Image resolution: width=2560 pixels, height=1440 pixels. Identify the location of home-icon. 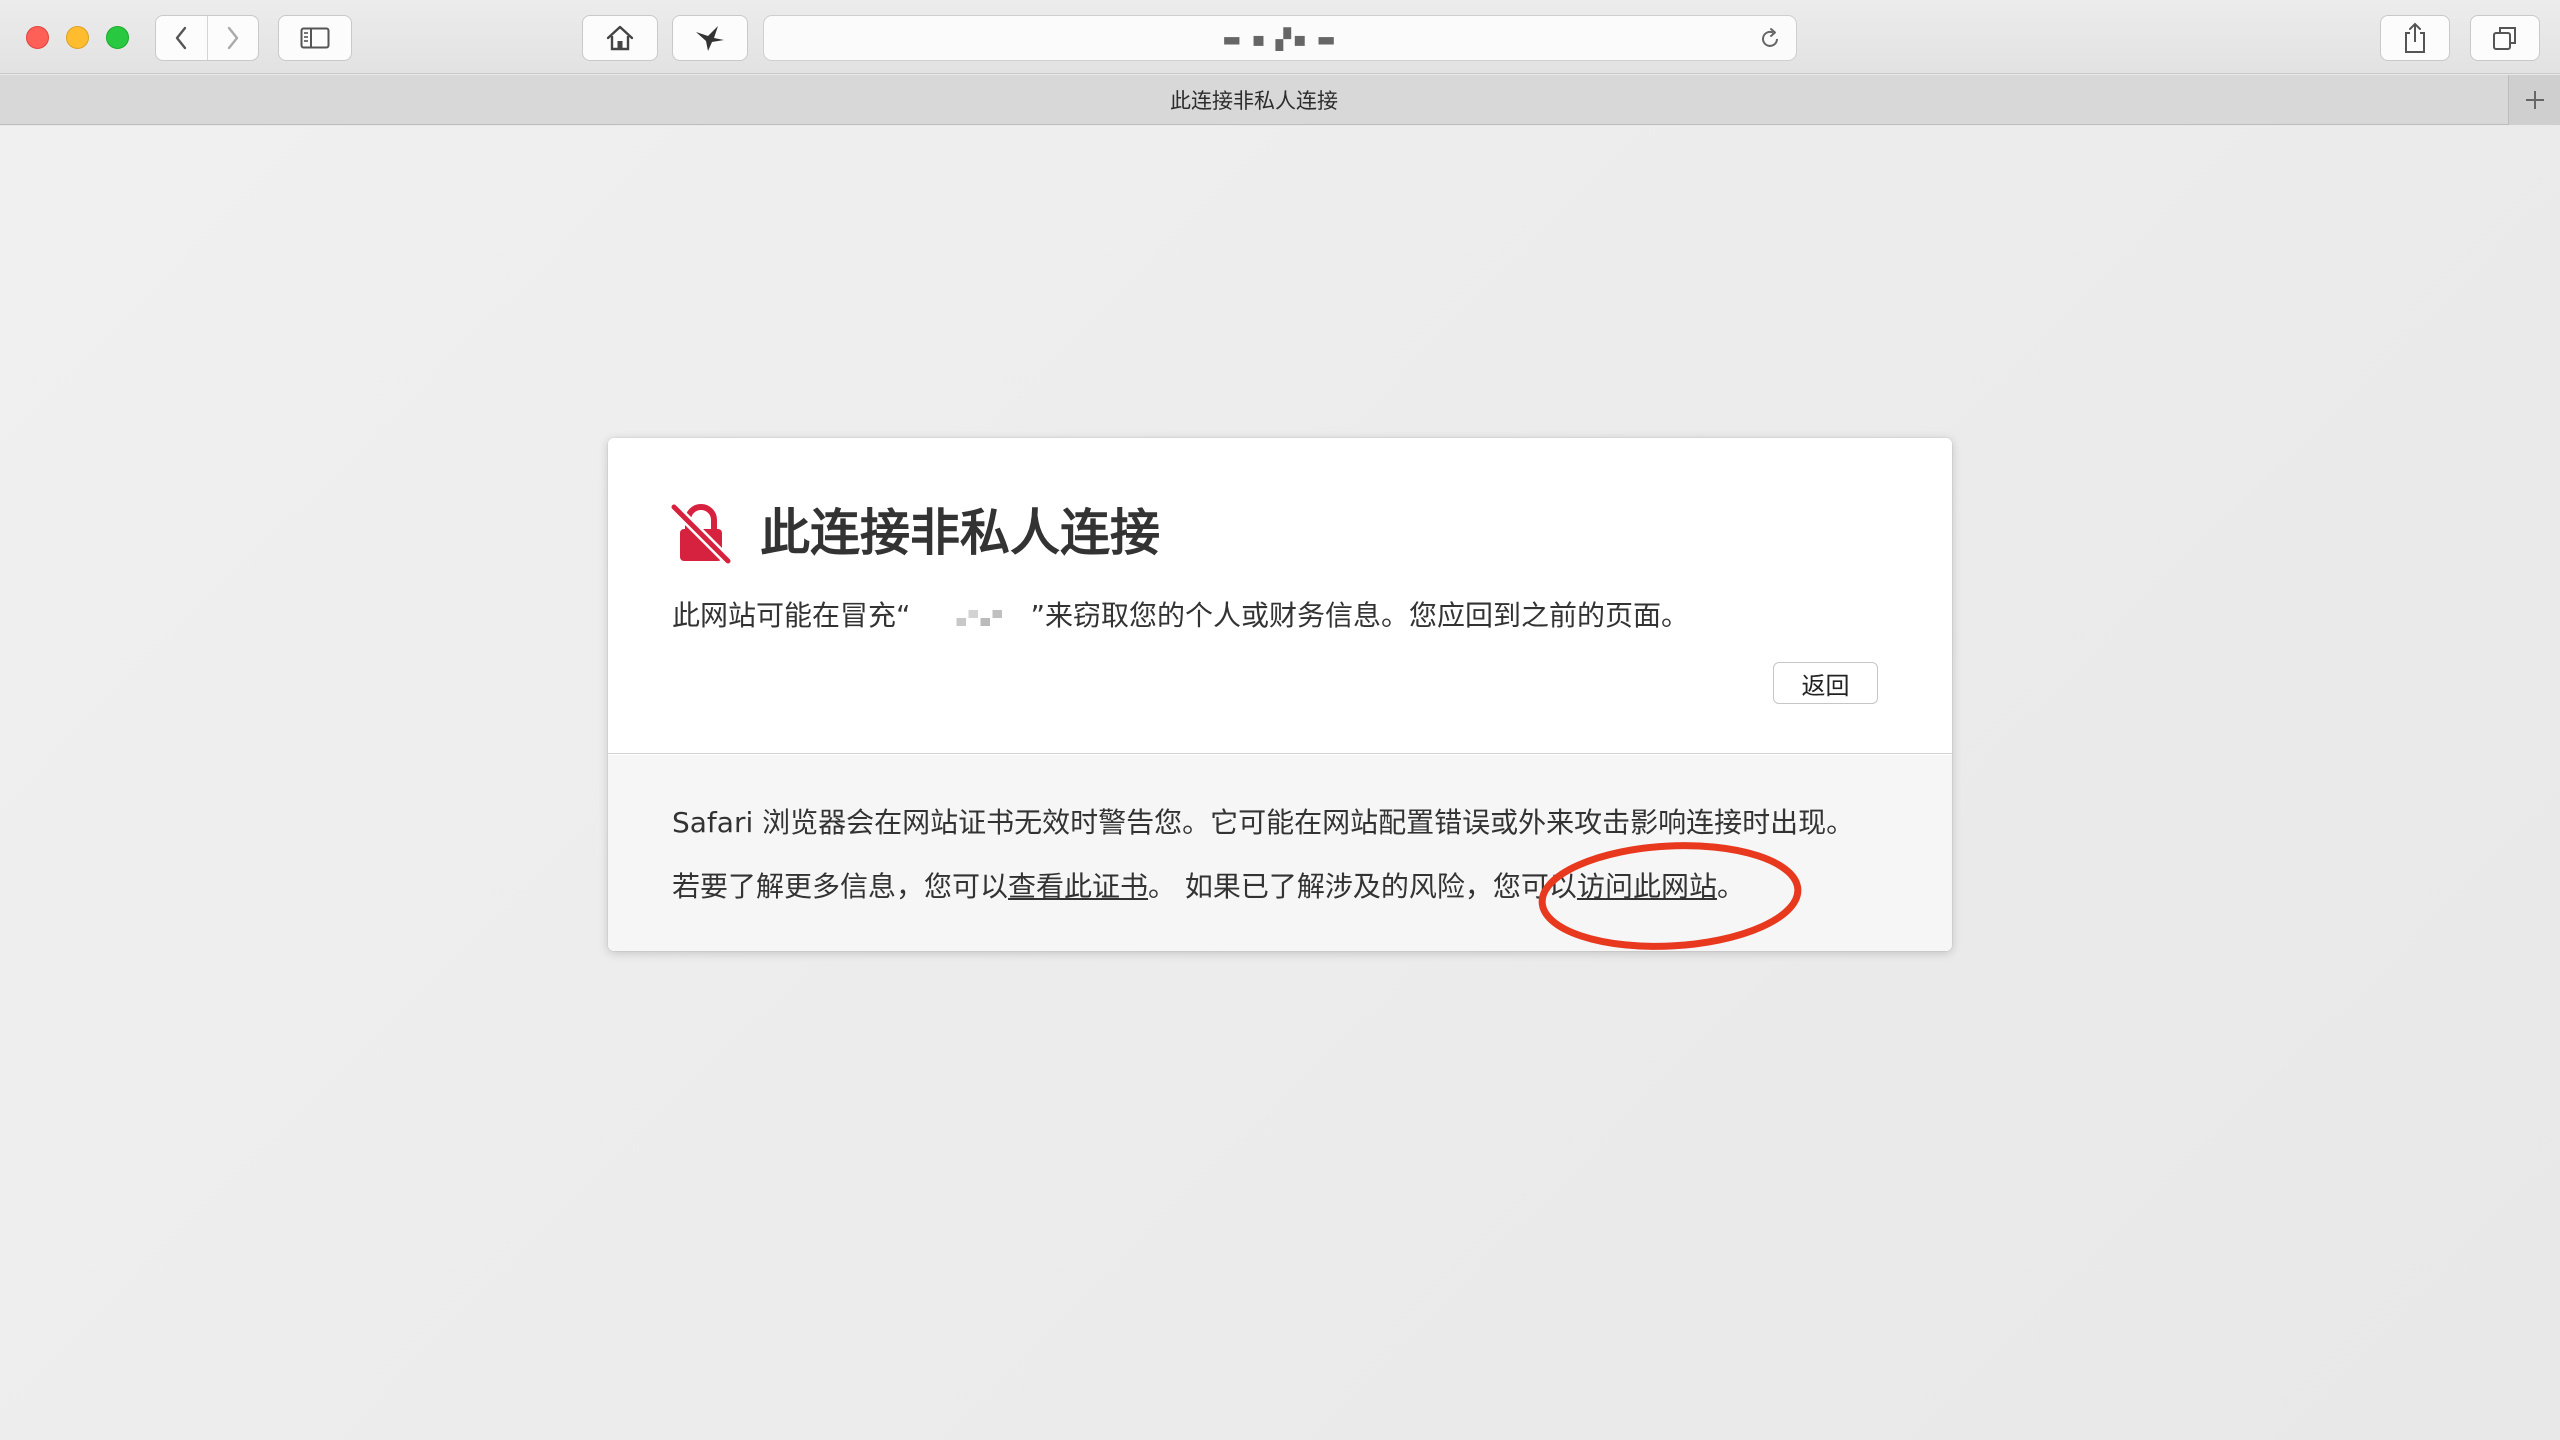
(620, 38).